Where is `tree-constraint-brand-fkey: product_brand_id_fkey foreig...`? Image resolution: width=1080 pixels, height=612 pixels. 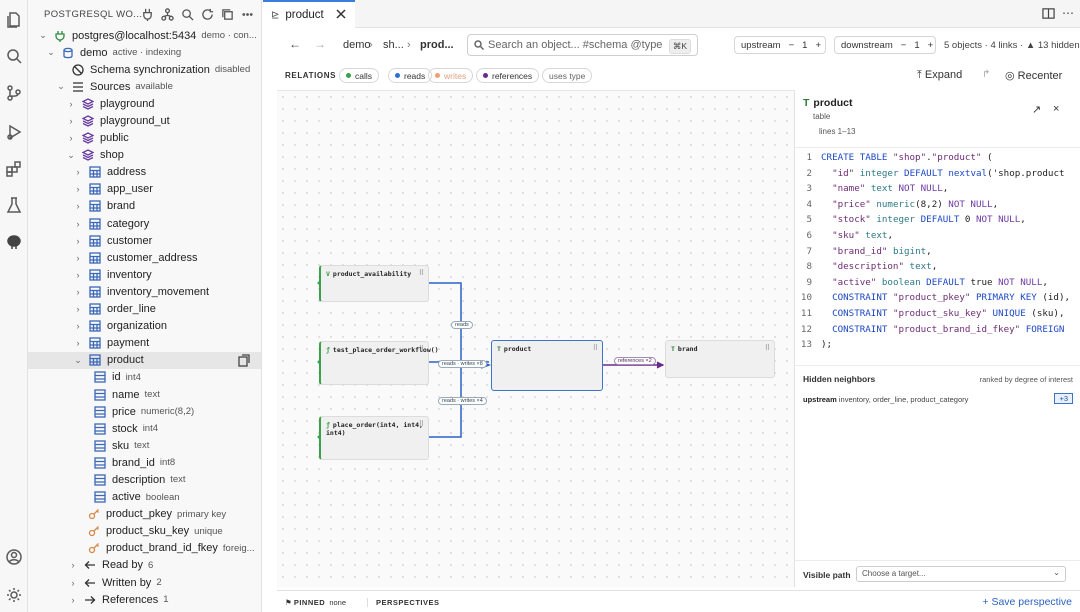 tree-constraint-brand-fkey: product_brand_id_fkey foreig... is located at coordinates (144, 548).